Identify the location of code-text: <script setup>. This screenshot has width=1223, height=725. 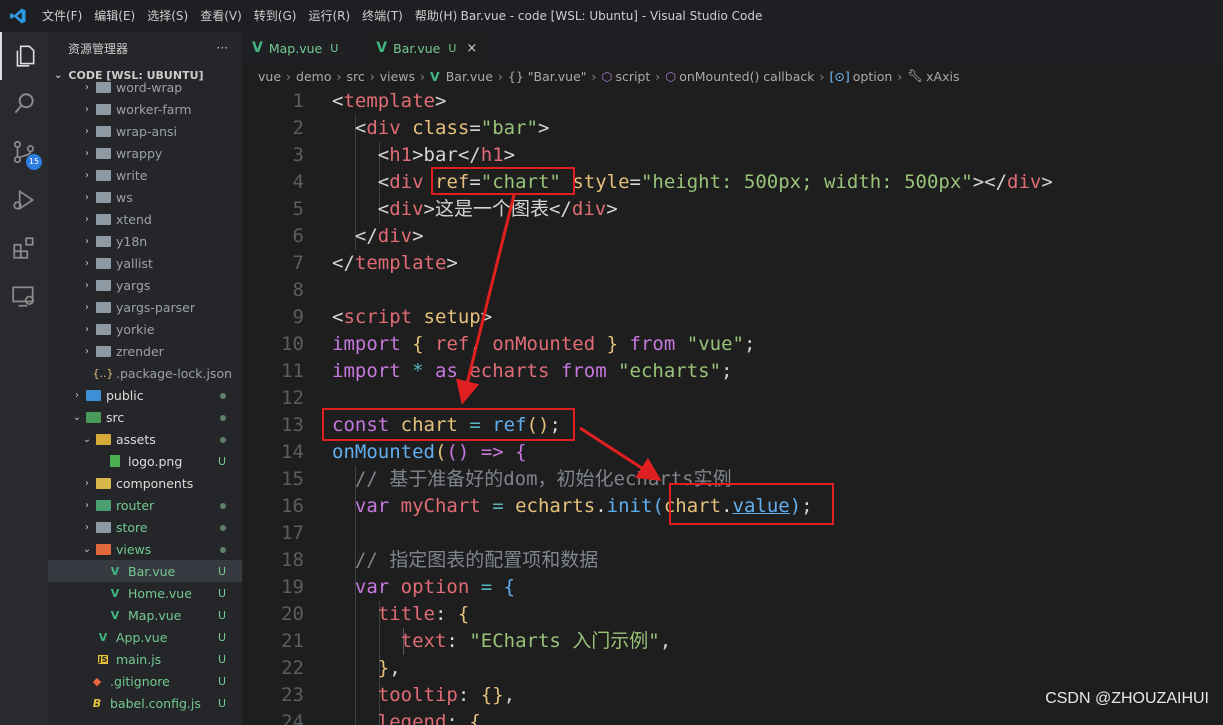
(412, 317).